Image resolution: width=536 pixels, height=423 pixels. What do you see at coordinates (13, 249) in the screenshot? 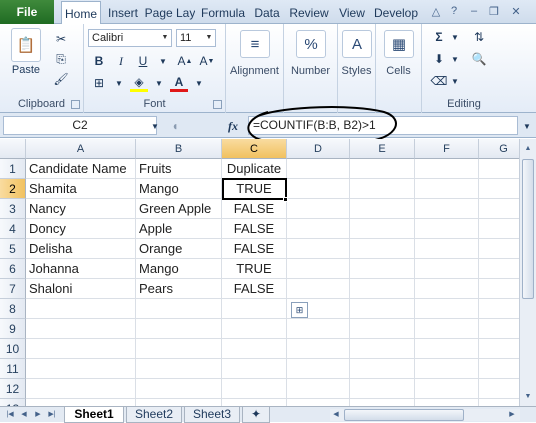
I see `row-header-5: 5` at bounding box center [13, 249].